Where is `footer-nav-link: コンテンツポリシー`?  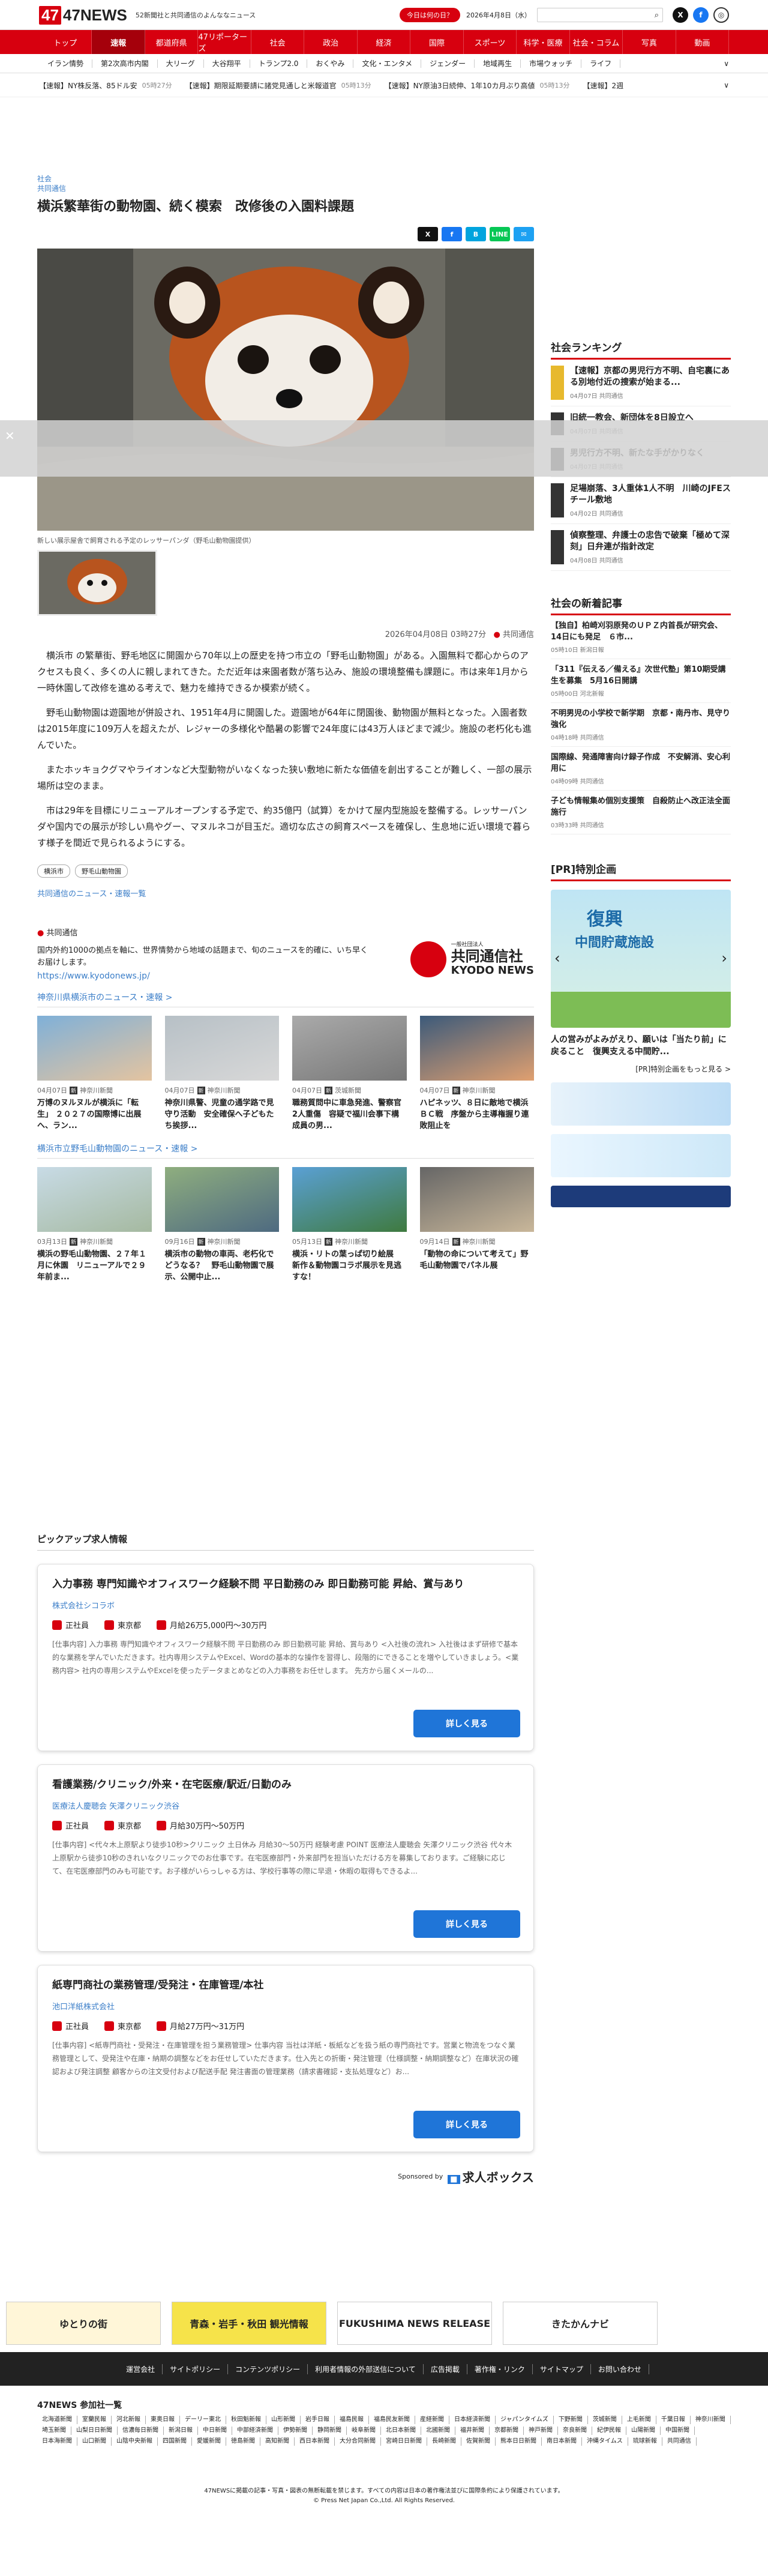 footer-nav-link: コンテンツポリシー is located at coordinates (268, 2368).